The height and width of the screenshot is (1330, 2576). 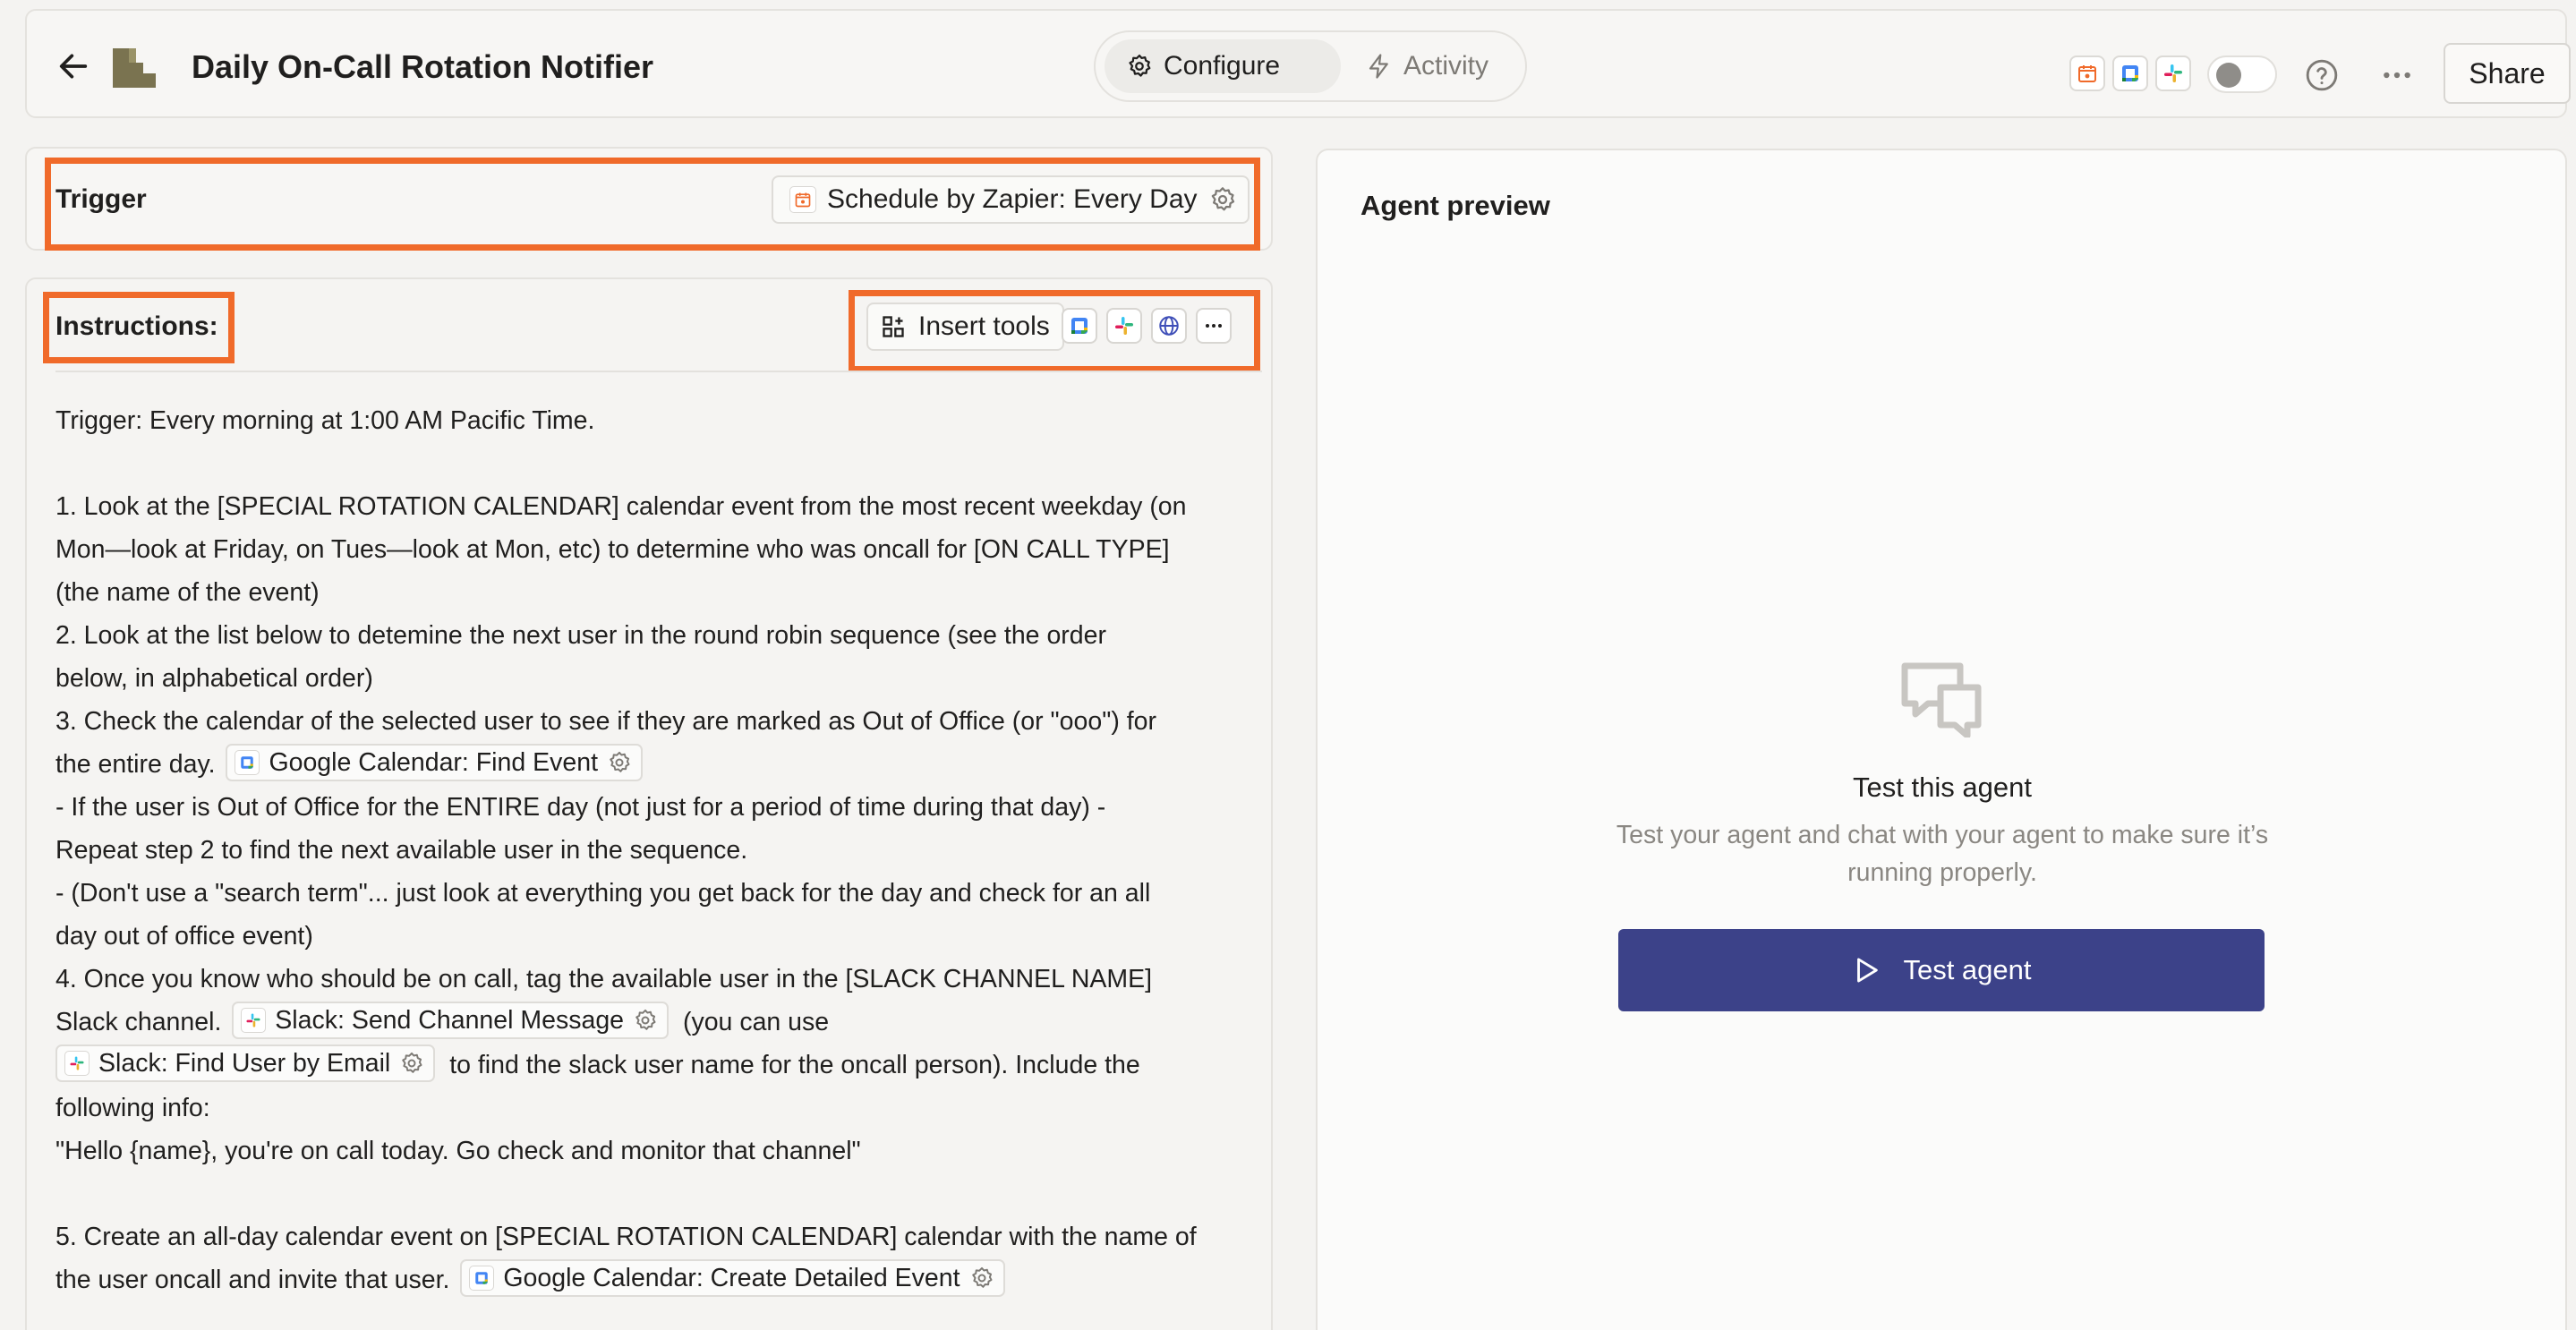 I want to click on tab-activity: Activity, so click(x=1441, y=66).